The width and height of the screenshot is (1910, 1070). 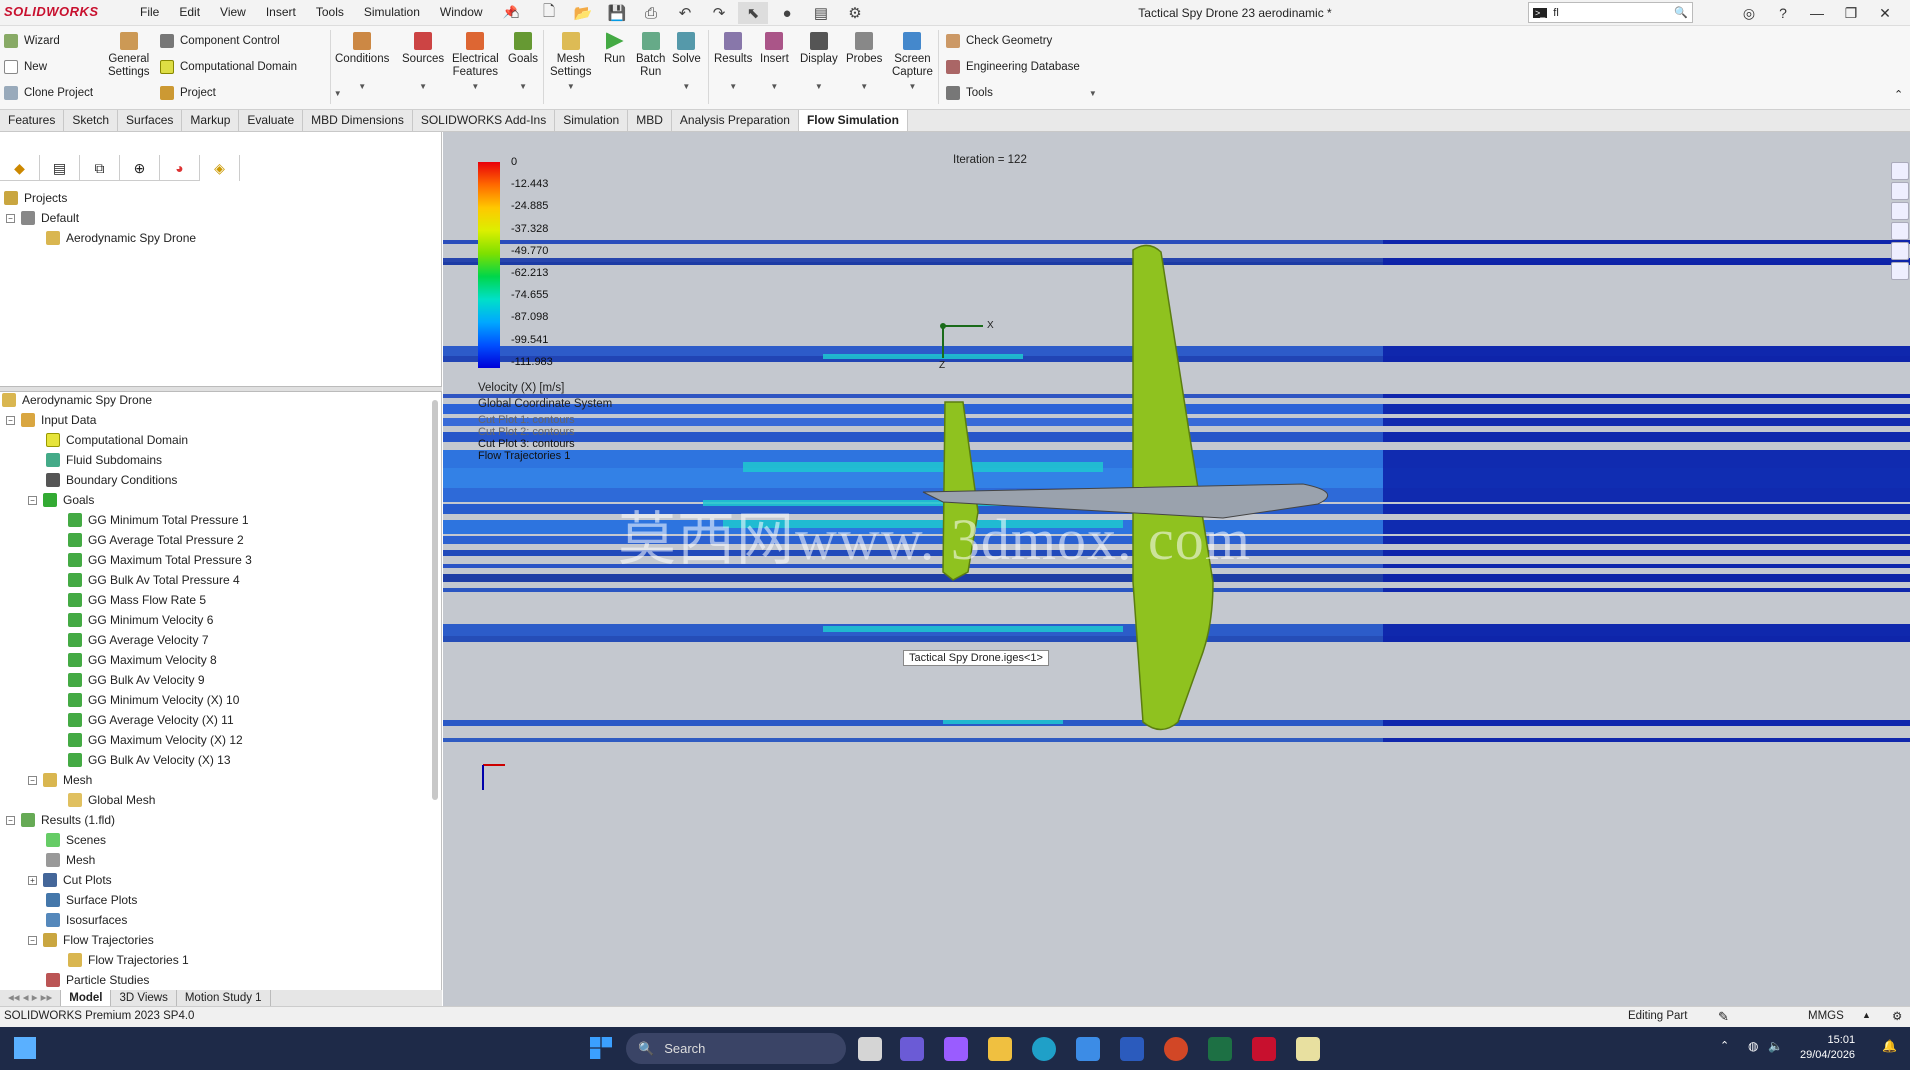 I want to click on tree-projects-root: Projects, so click(x=35, y=198).